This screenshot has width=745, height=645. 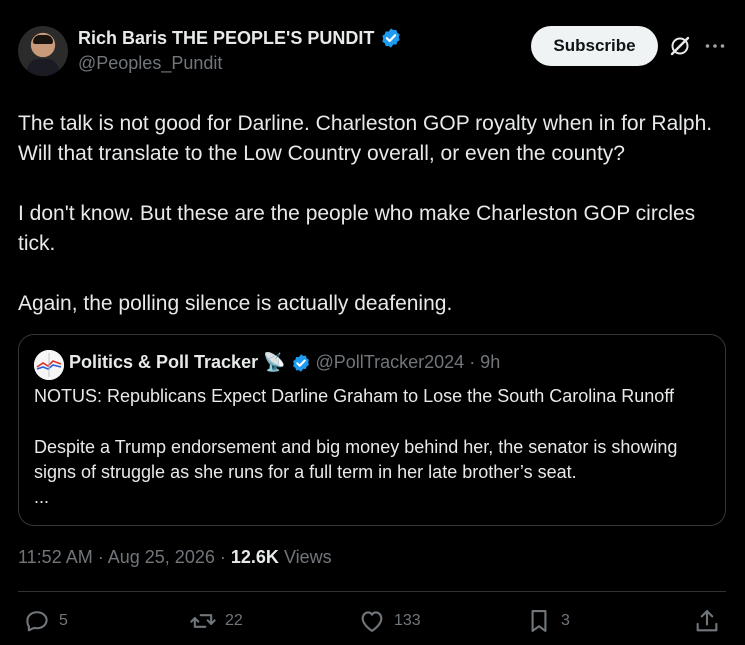 I want to click on quote-timestamp: · 9h, so click(x=484, y=362).